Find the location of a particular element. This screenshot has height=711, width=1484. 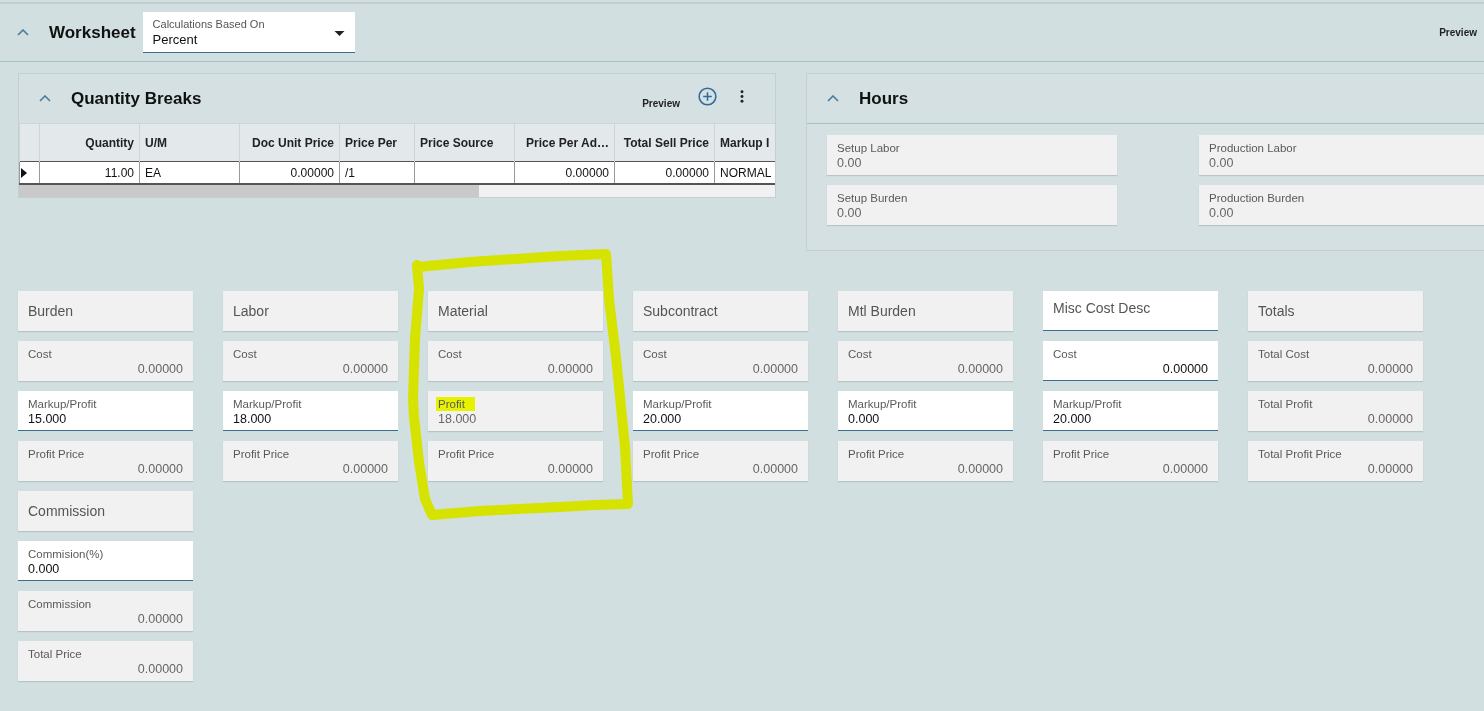

input-field: Markup/Profit 15.000 is located at coordinates (105, 411).